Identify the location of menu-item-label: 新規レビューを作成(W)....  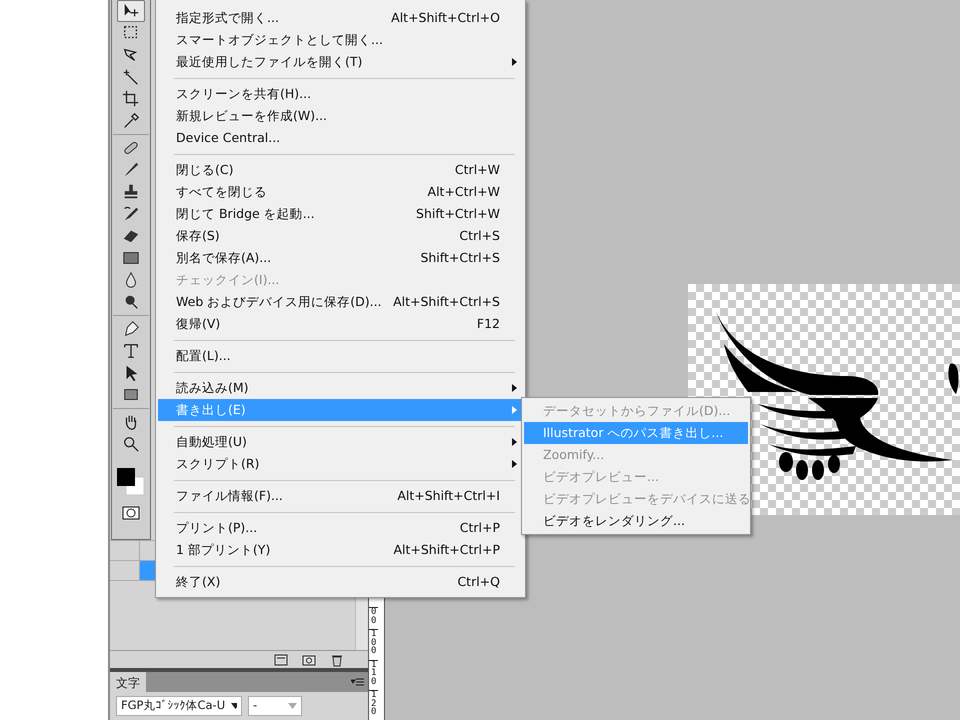
(252, 115).